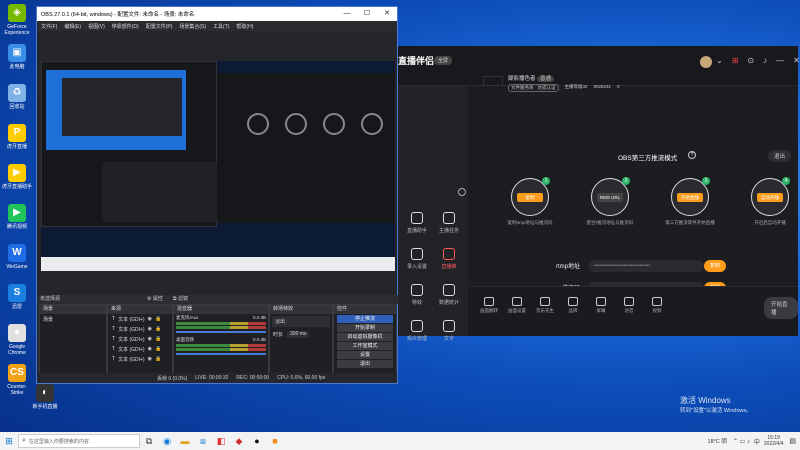  I want to click on obs-menu-item: 停靠部件(D), so click(125, 26).